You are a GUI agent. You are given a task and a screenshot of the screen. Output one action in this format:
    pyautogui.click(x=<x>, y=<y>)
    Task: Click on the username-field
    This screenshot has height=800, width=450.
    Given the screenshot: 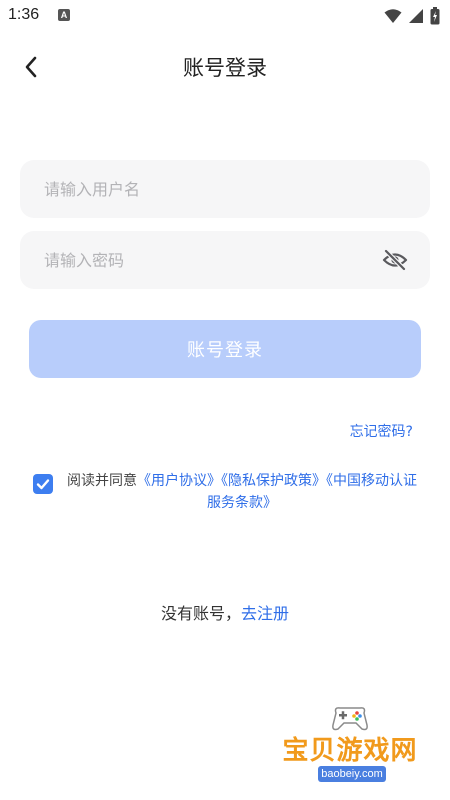 What is the action you would take?
    pyautogui.click(x=225, y=189)
    